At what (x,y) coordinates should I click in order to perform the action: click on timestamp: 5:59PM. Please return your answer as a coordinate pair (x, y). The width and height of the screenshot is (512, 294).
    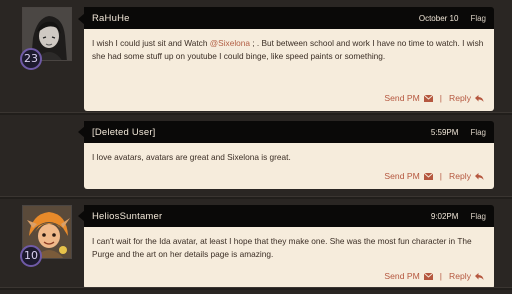
    Looking at the image, I should click on (444, 132).